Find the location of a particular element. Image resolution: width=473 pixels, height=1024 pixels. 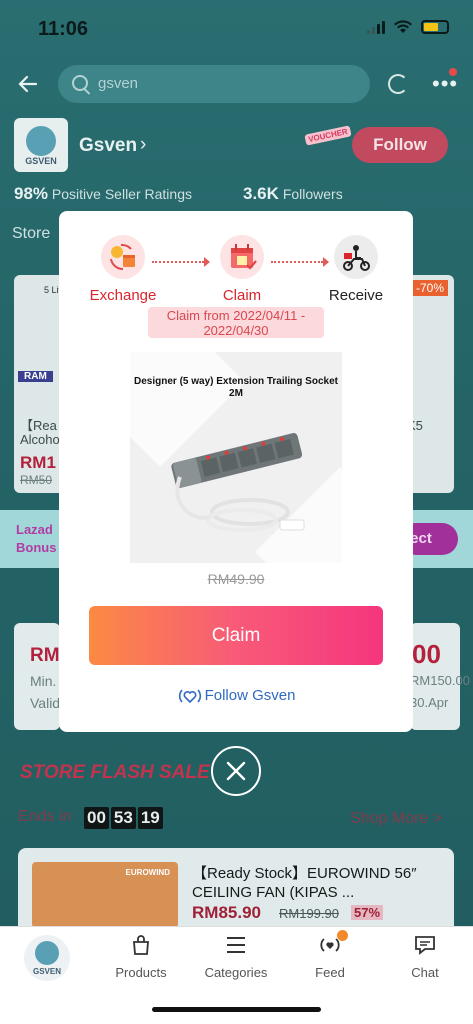

tab-categories: Categories is located at coordinates (236, 956).